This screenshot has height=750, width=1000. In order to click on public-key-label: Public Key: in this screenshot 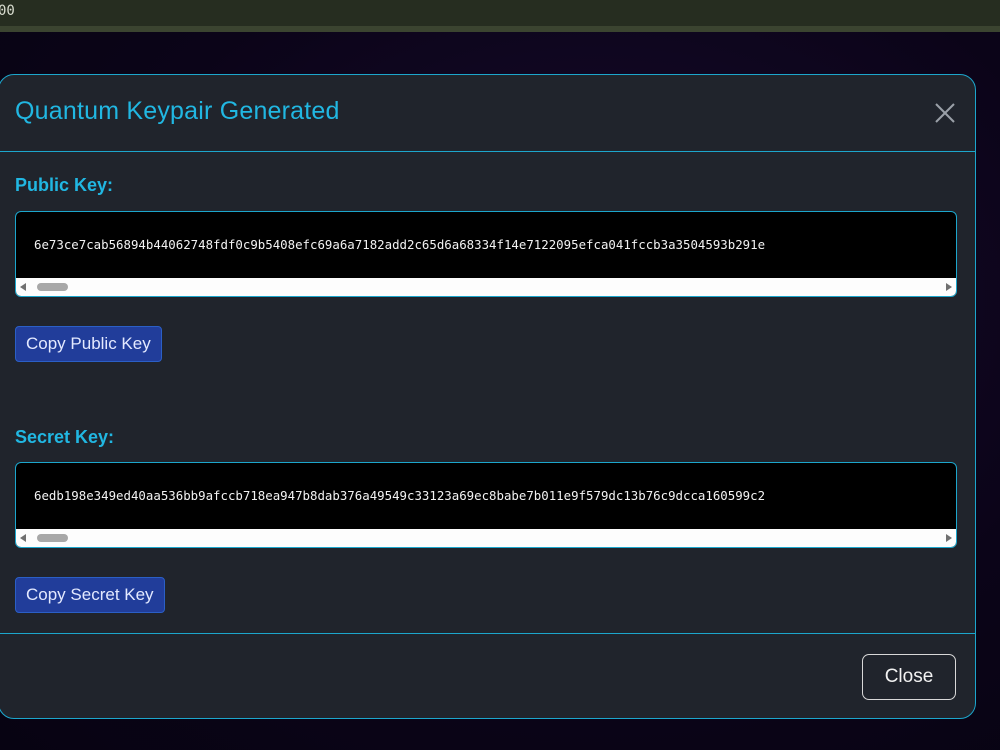, I will do `click(64, 185)`.